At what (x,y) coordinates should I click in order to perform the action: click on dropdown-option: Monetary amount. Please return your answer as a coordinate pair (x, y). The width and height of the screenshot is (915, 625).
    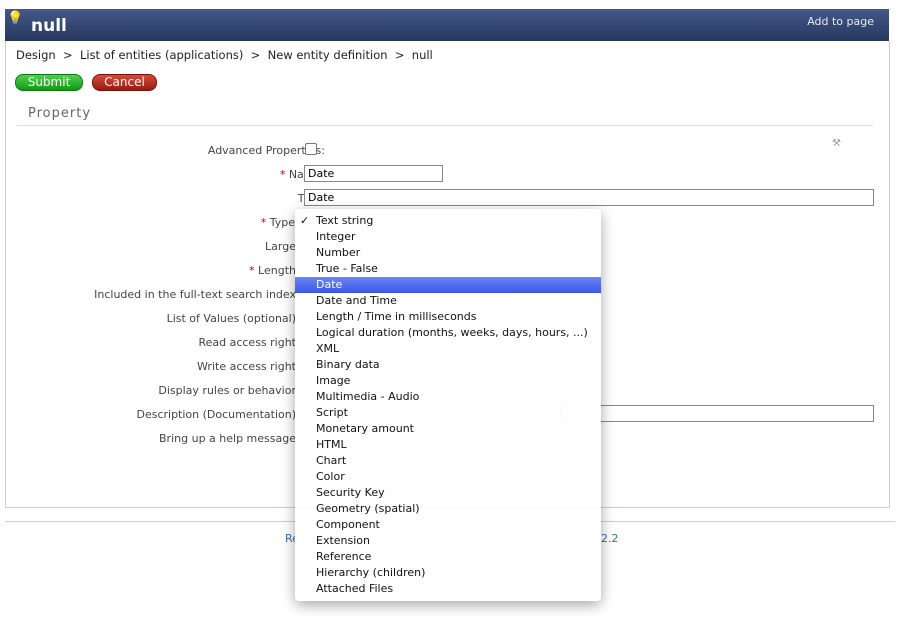
    Looking at the image, I should click on (448, 429).